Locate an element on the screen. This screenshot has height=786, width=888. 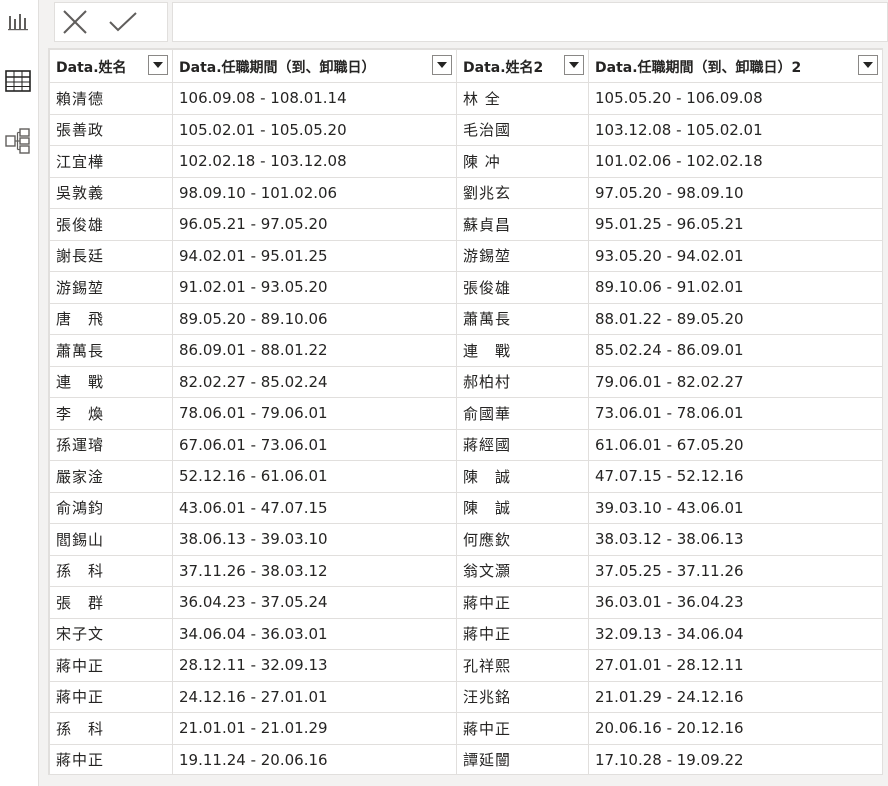
term-cell: 89.05.20 - 89.10.06 is located at coordinates (314, 318).